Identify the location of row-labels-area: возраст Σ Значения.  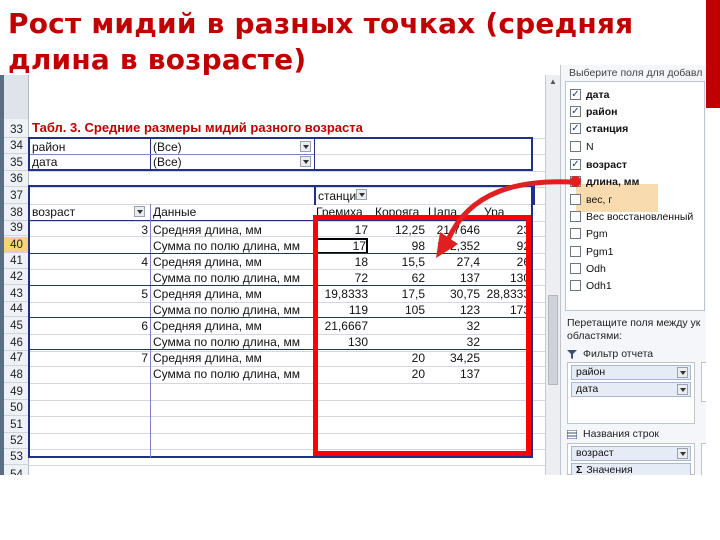
(631, 459).